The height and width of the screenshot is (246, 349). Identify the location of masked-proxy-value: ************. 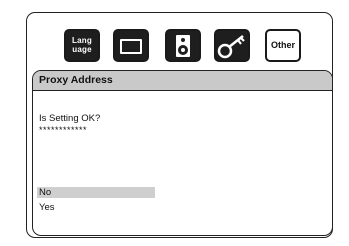
(63, 130).